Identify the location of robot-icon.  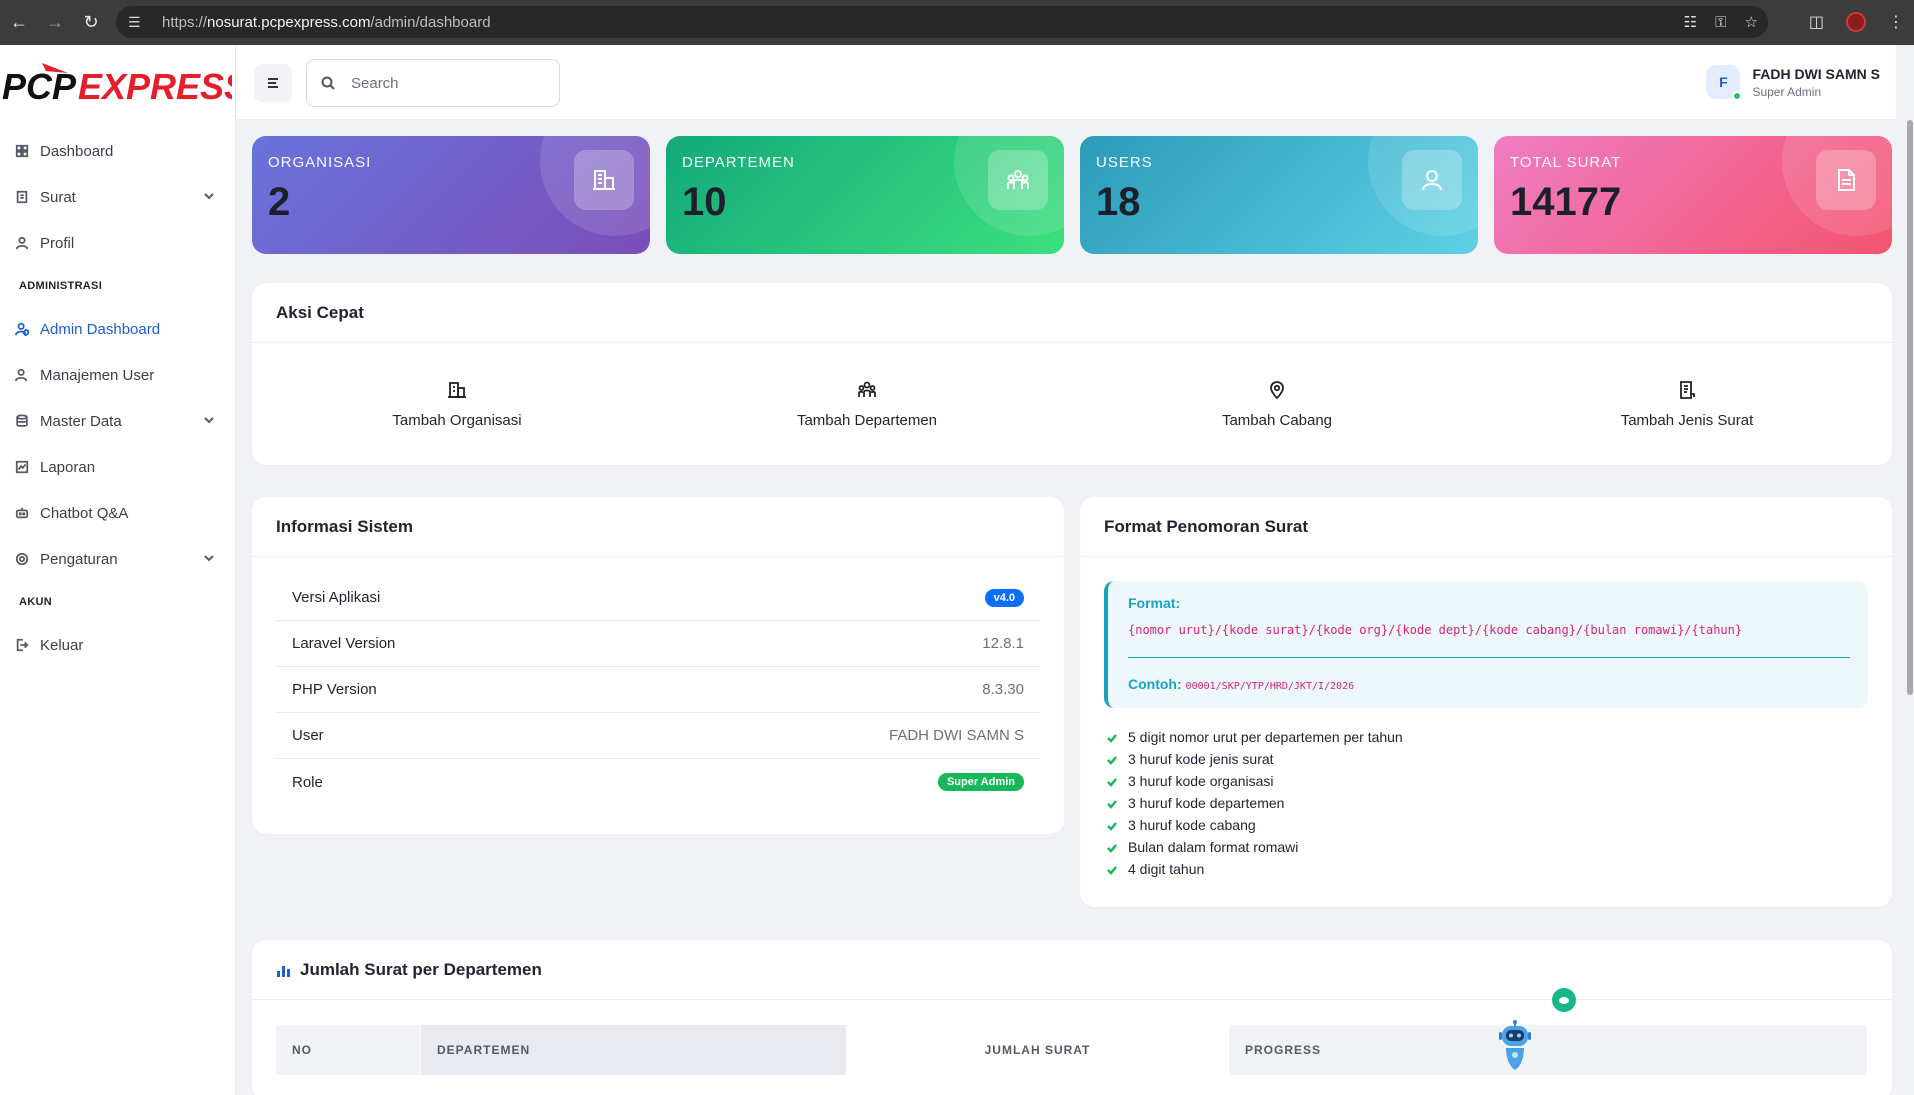
(22, 513).